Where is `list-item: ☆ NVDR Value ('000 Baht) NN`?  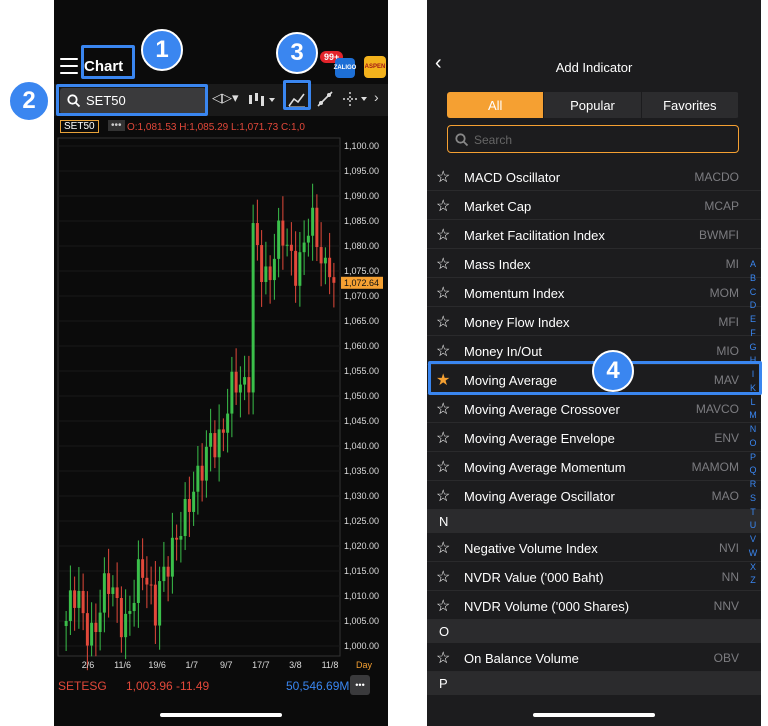
list-item: ☆ NVDR Value ('000 Baht) NN is located at coordinates (594, 576).